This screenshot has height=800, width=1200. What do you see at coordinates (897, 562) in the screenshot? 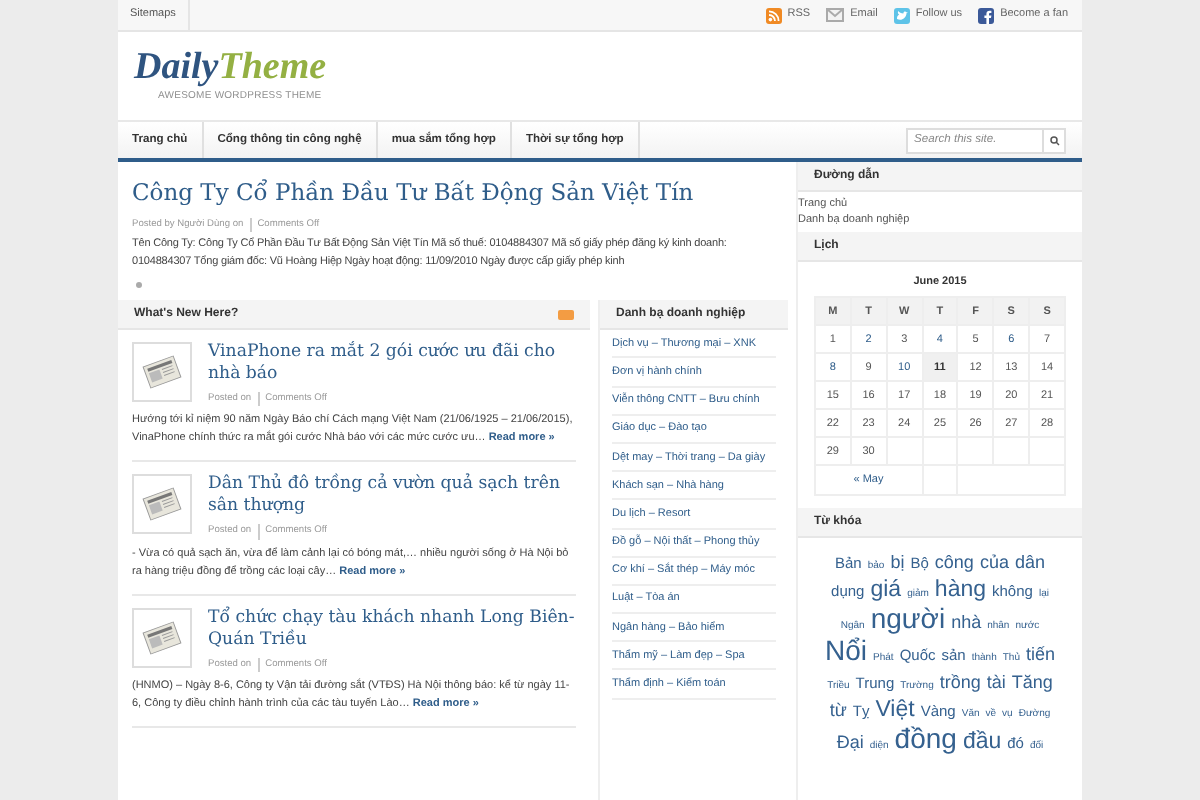
I see `tag-link: bị` at bounding box center [897, 562].